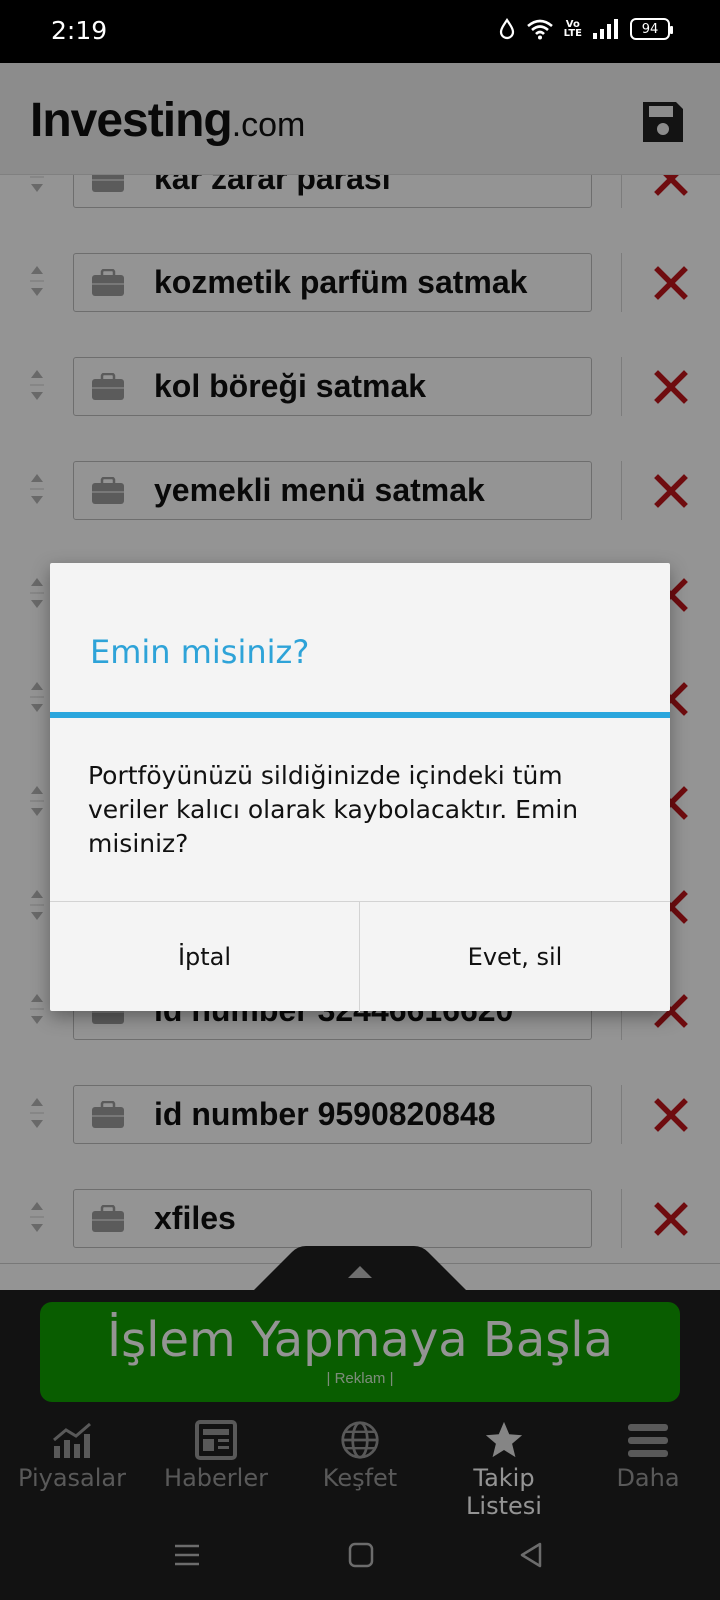 This screenshot has width=720, height=1600. I want to click on battery-icon: 94, so click(651, 29).